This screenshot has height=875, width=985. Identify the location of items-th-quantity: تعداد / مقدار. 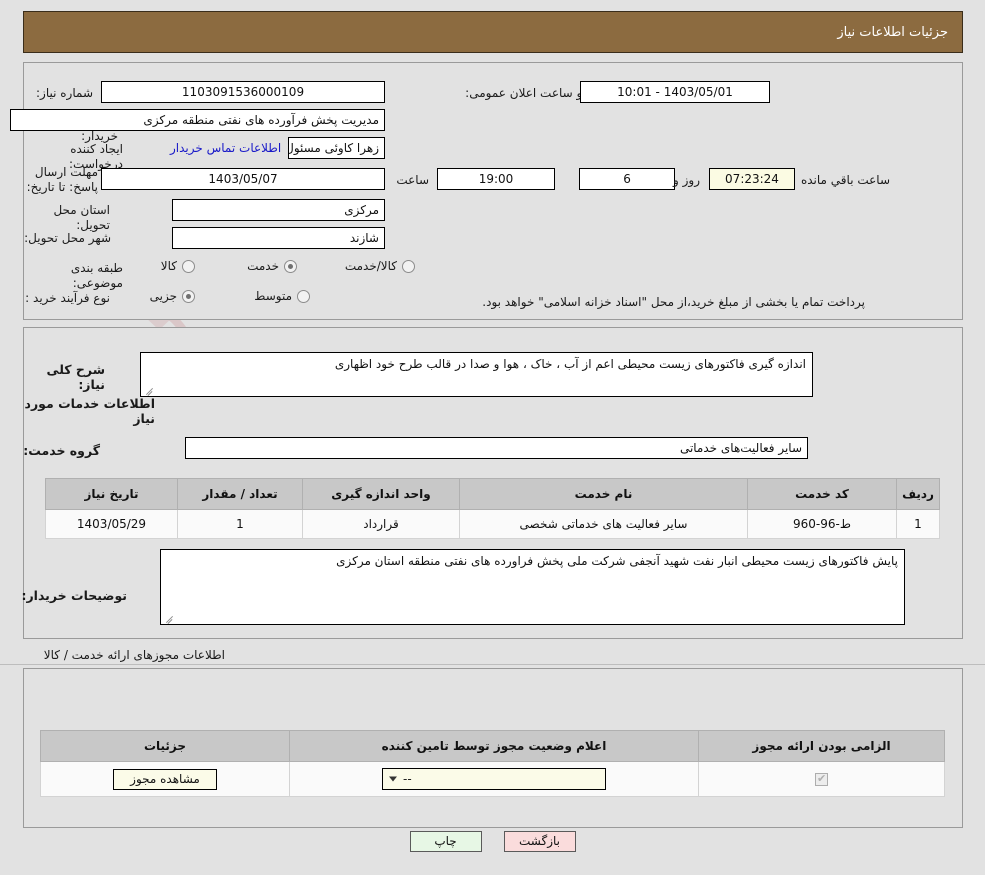
(240, 494).